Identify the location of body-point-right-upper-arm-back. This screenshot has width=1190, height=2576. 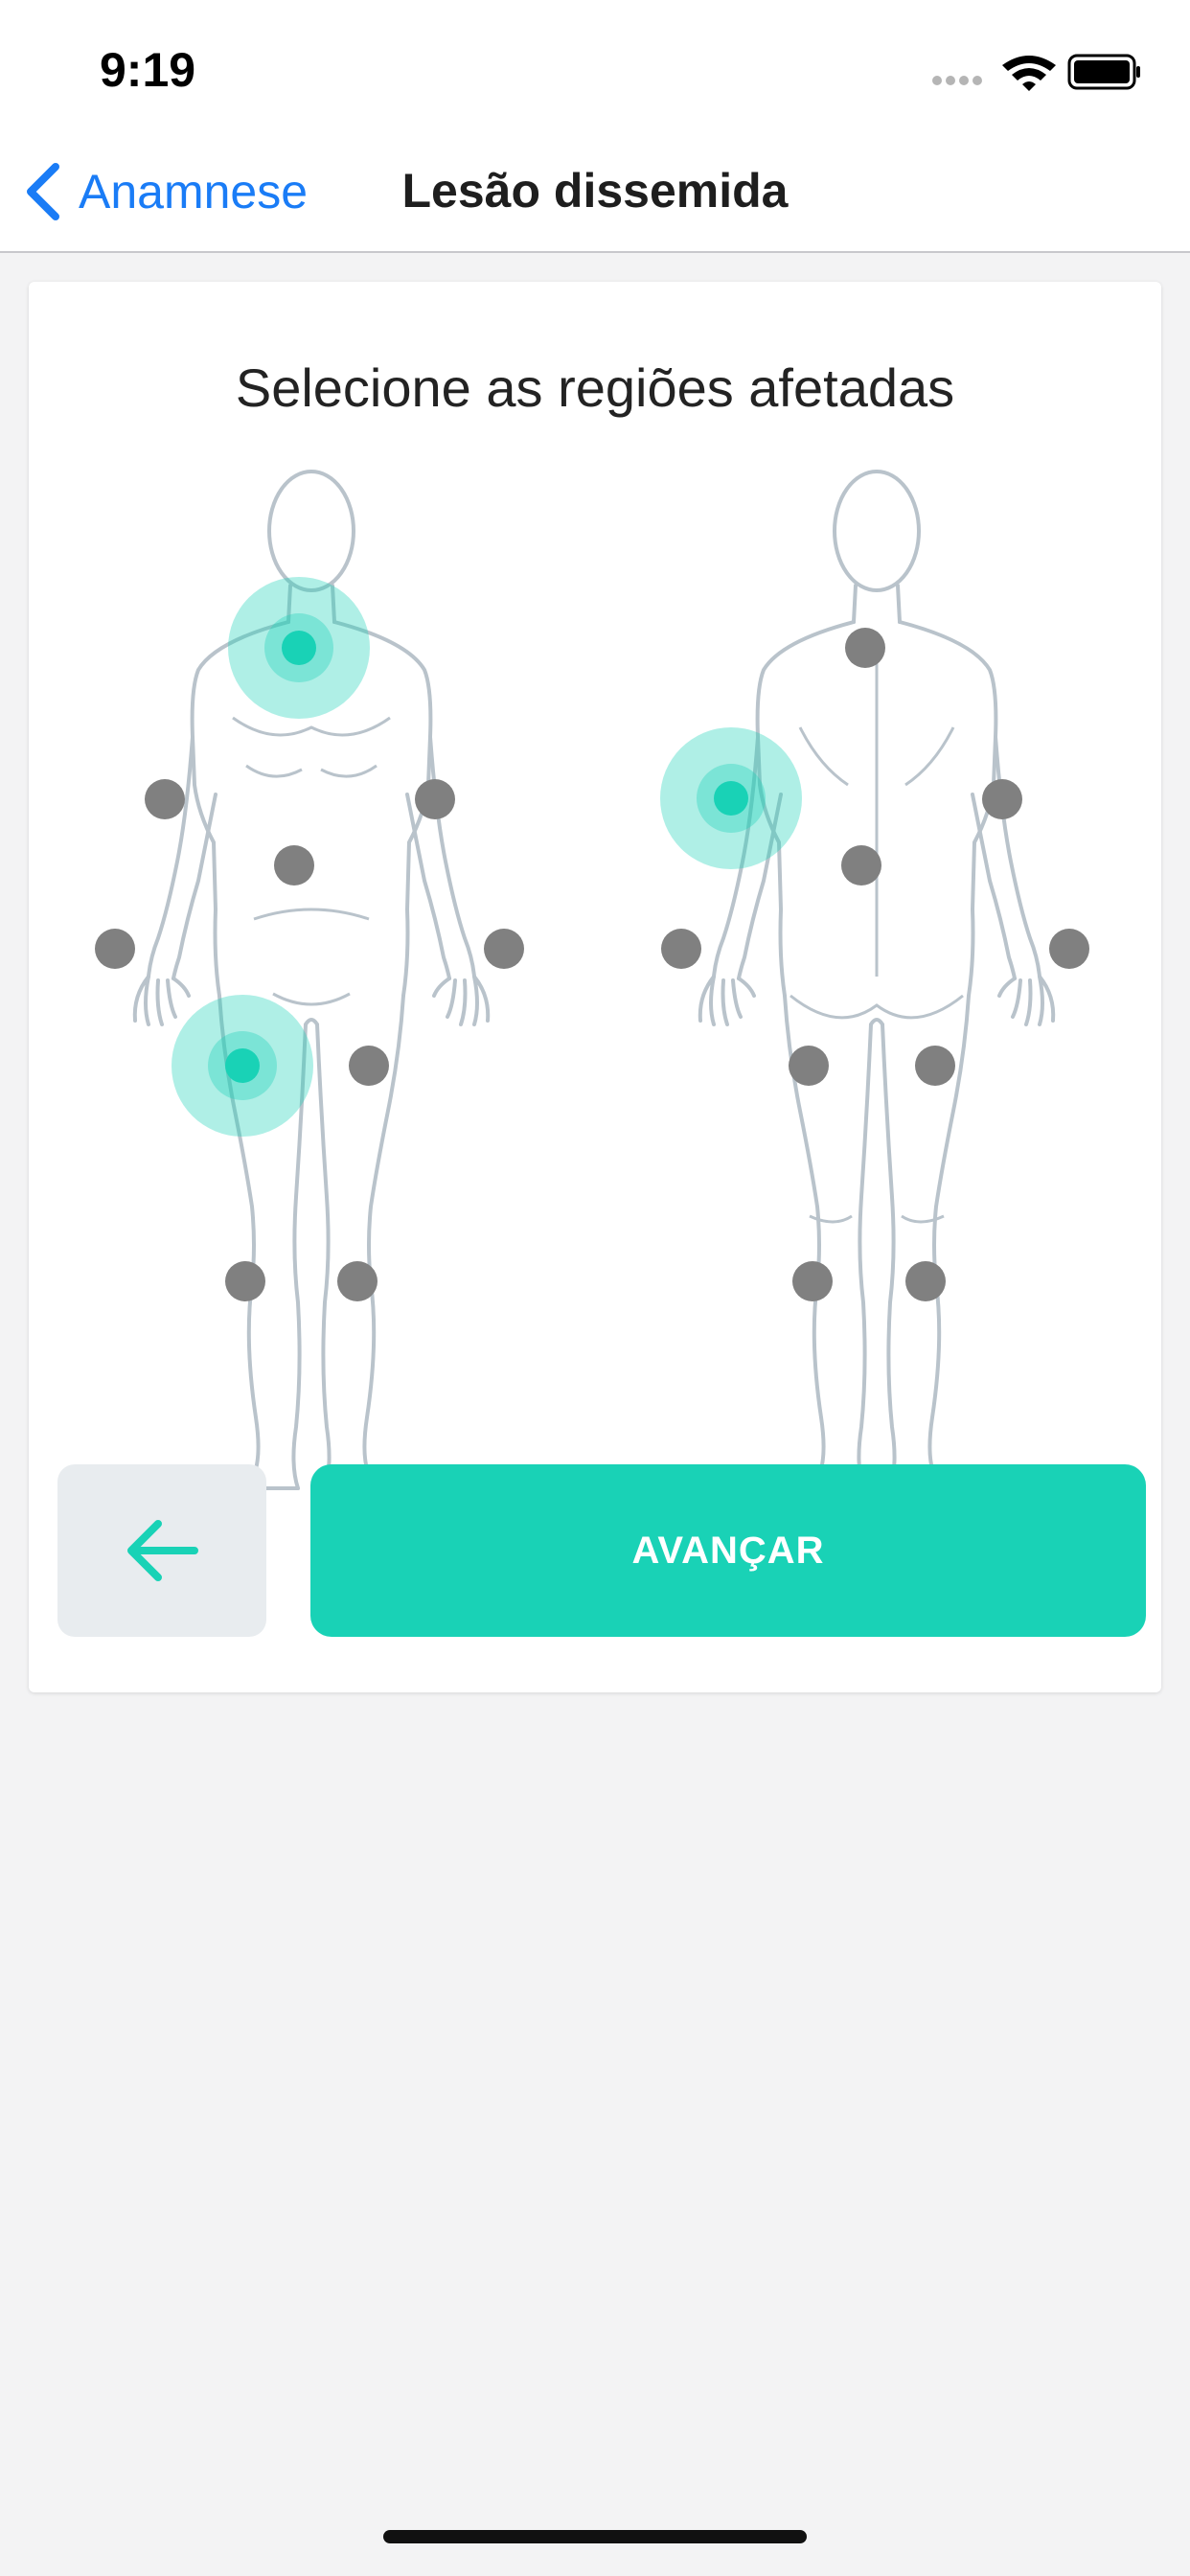
(1002, 799).